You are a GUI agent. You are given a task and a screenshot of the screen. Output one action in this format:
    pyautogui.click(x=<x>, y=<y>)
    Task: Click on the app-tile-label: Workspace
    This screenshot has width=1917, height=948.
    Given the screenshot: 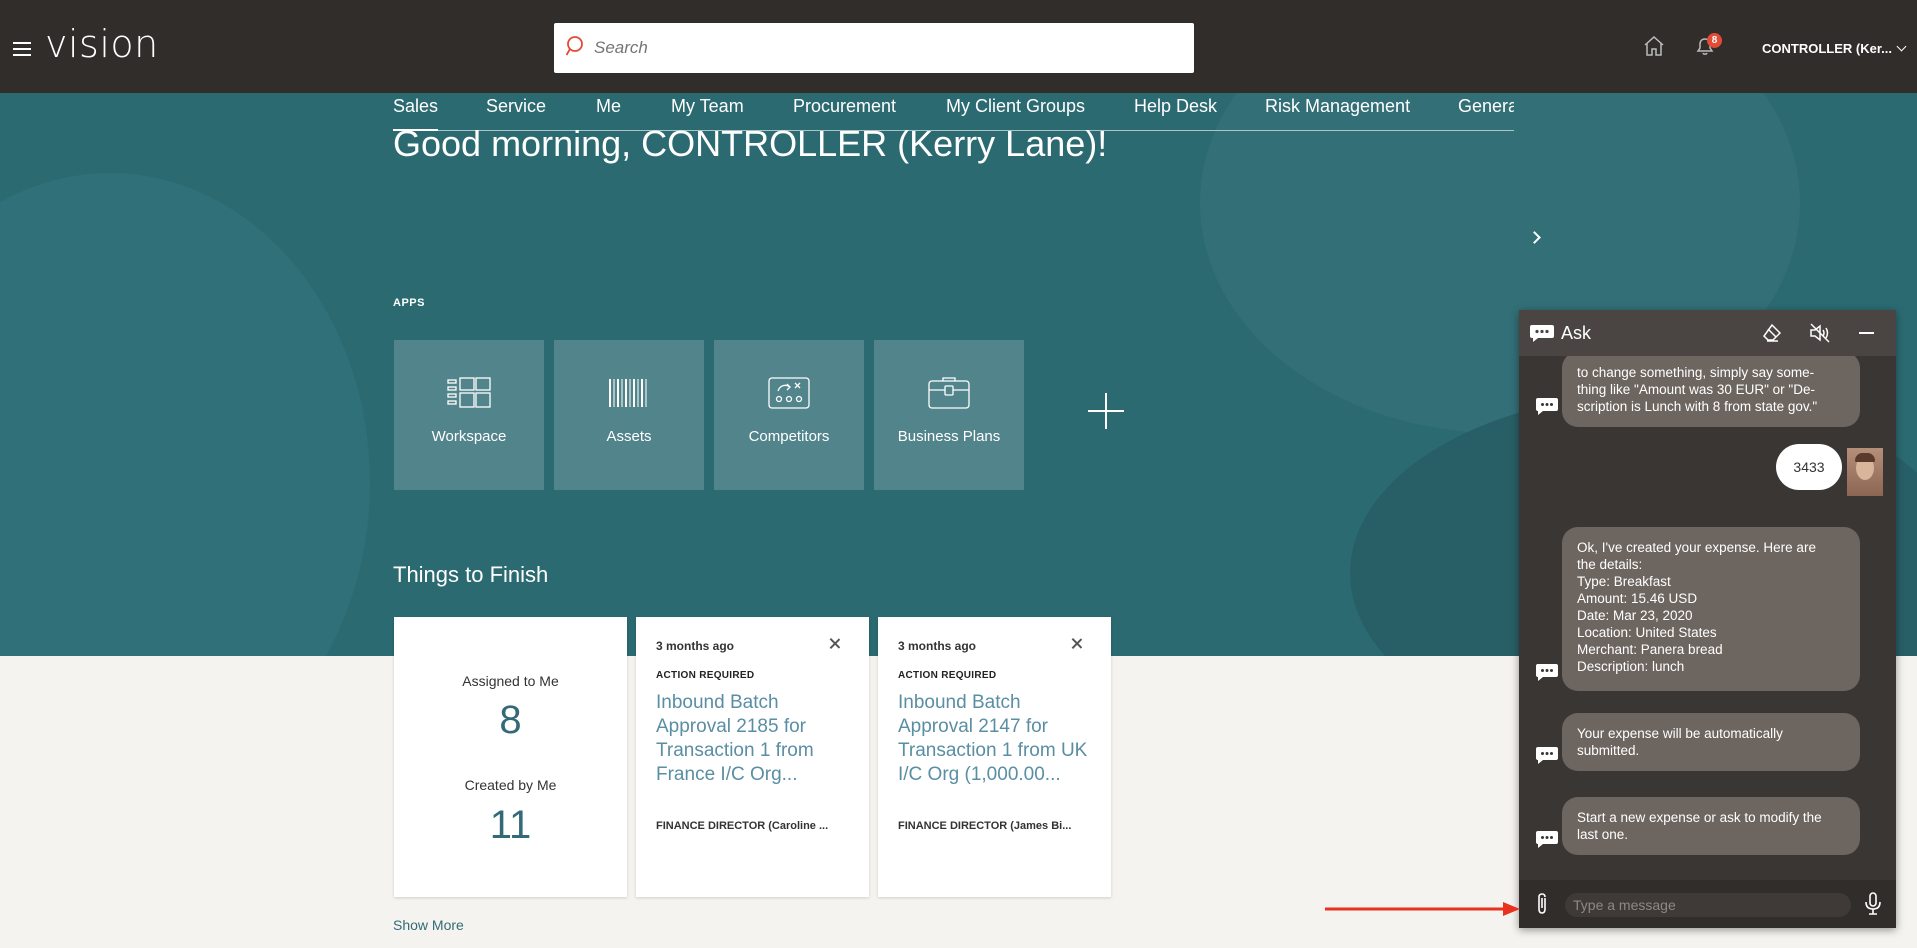 What is the action you would take?
    pyautogui.click(x=469, y=436)
    